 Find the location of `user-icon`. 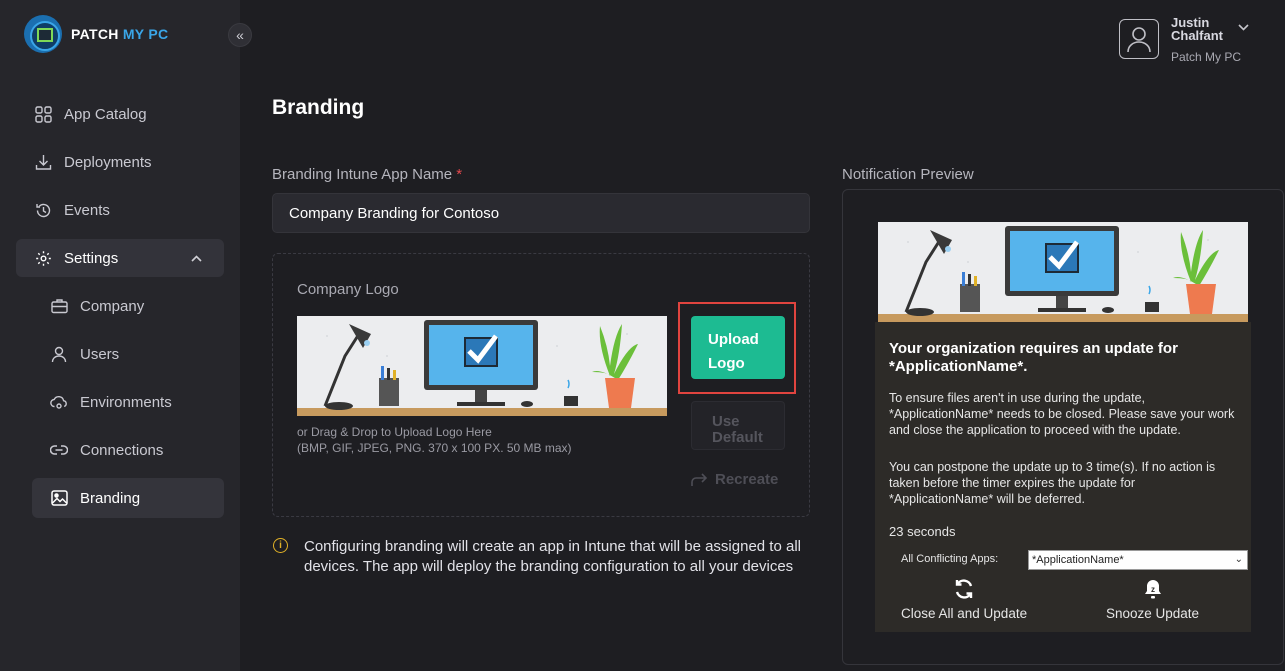

user-icon is located at coordinates (59, 354).